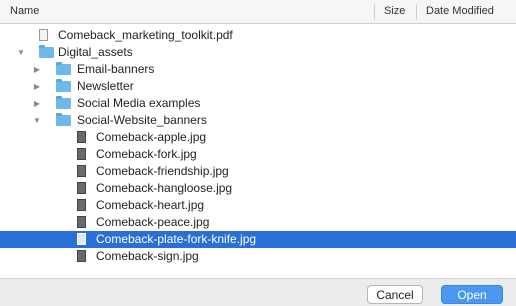 The width and height of the screenshot is (516, 306). Describe the element at coordinates (145, 35) in the screenshot. I see `item-label: Comeback_marketing_toolkit.pdf` at that location.